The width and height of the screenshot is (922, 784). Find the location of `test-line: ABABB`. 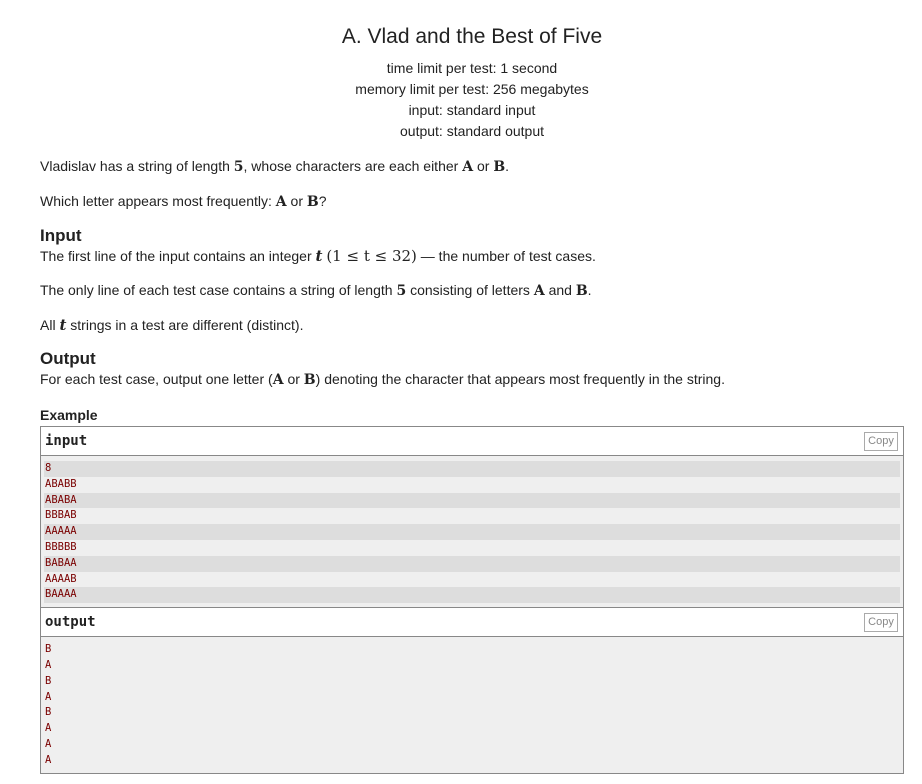

test-line: ABABB is located at coordinates (61, 483).